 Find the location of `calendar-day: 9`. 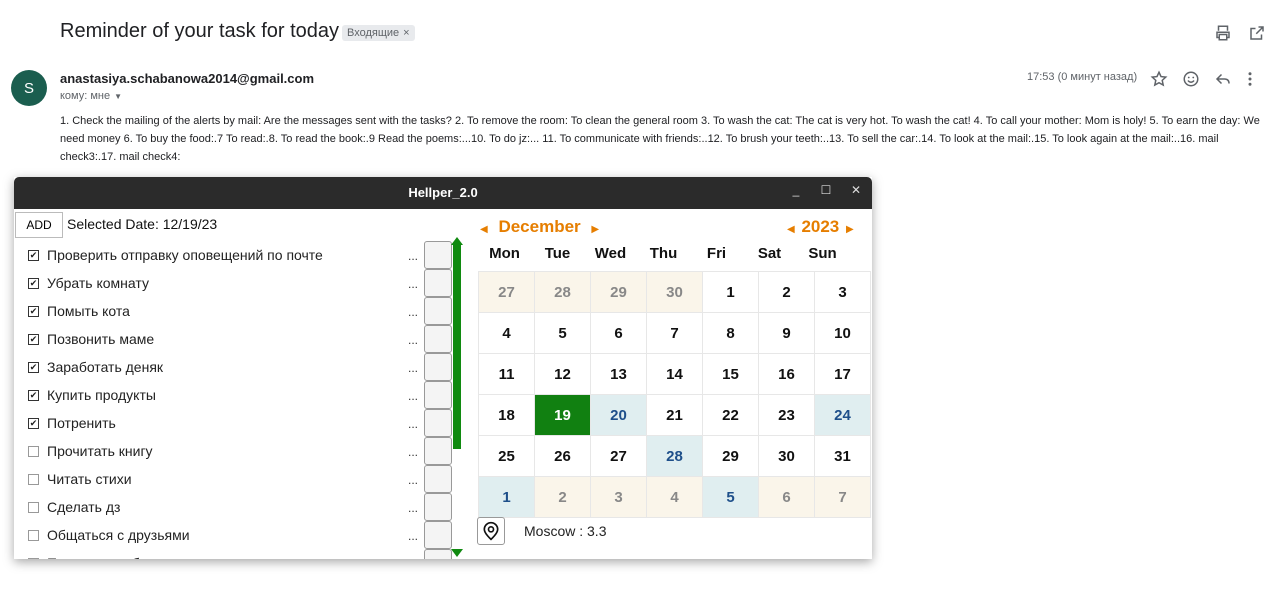

calendar-day: 9 is located at coordinates (786, 333).